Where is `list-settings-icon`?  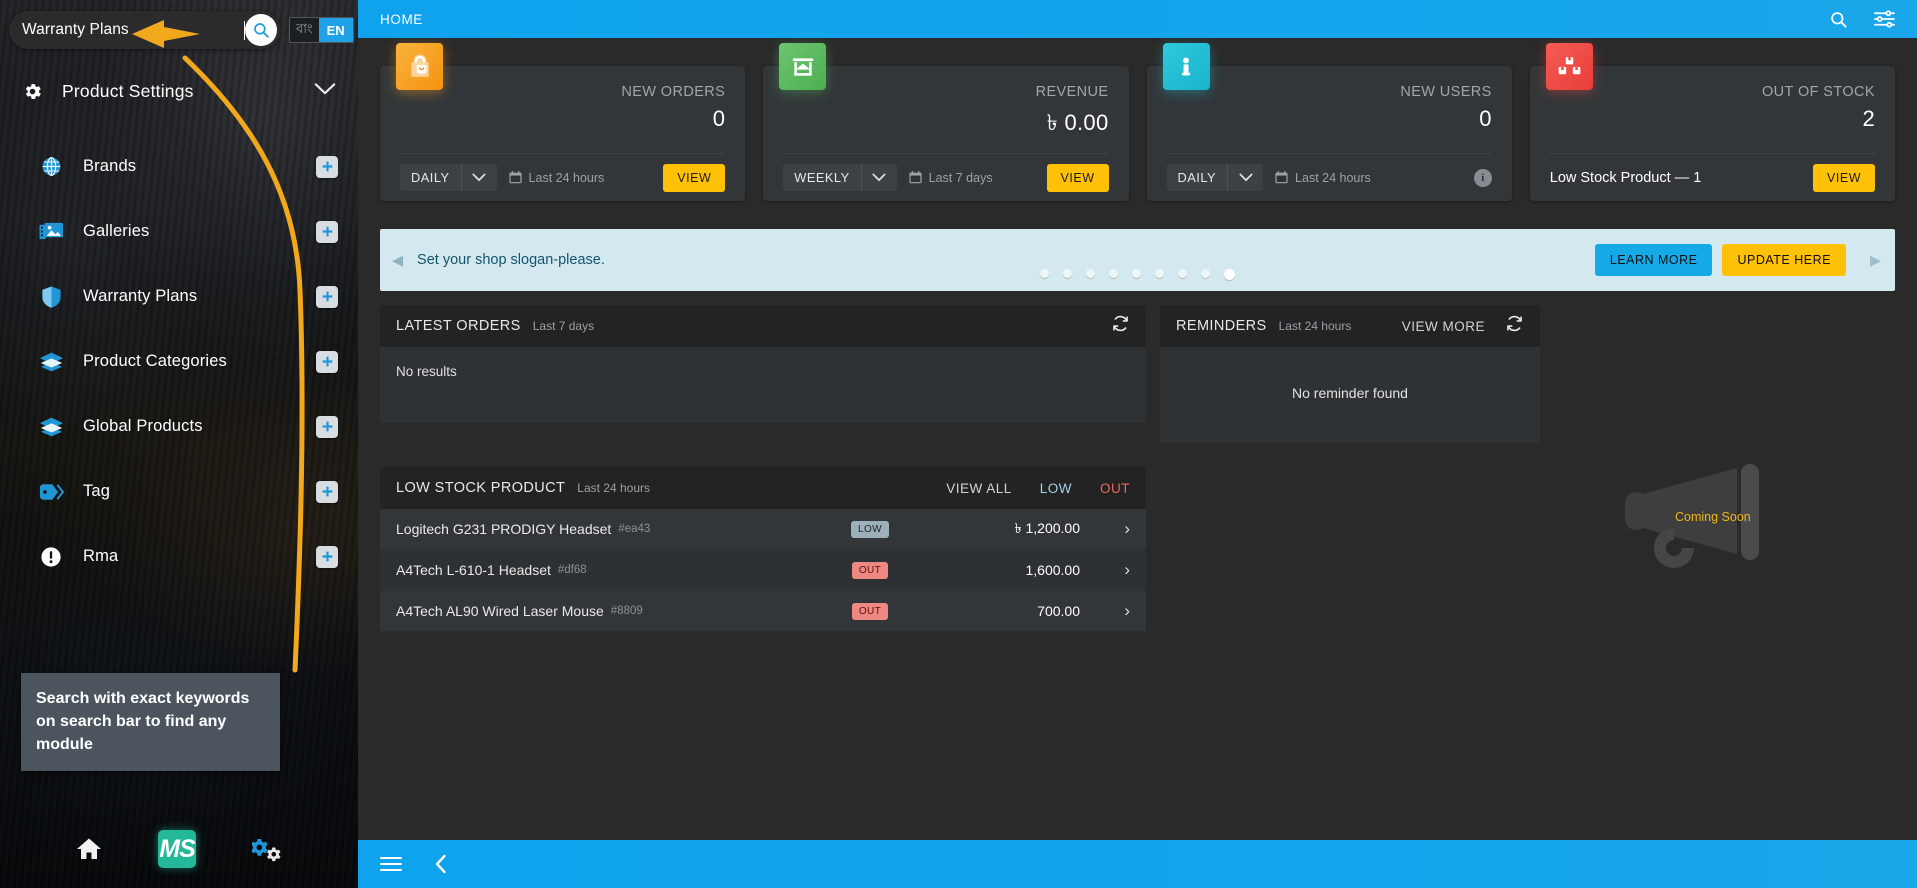 list-settings-icon is located at coordinates (1884, 19).